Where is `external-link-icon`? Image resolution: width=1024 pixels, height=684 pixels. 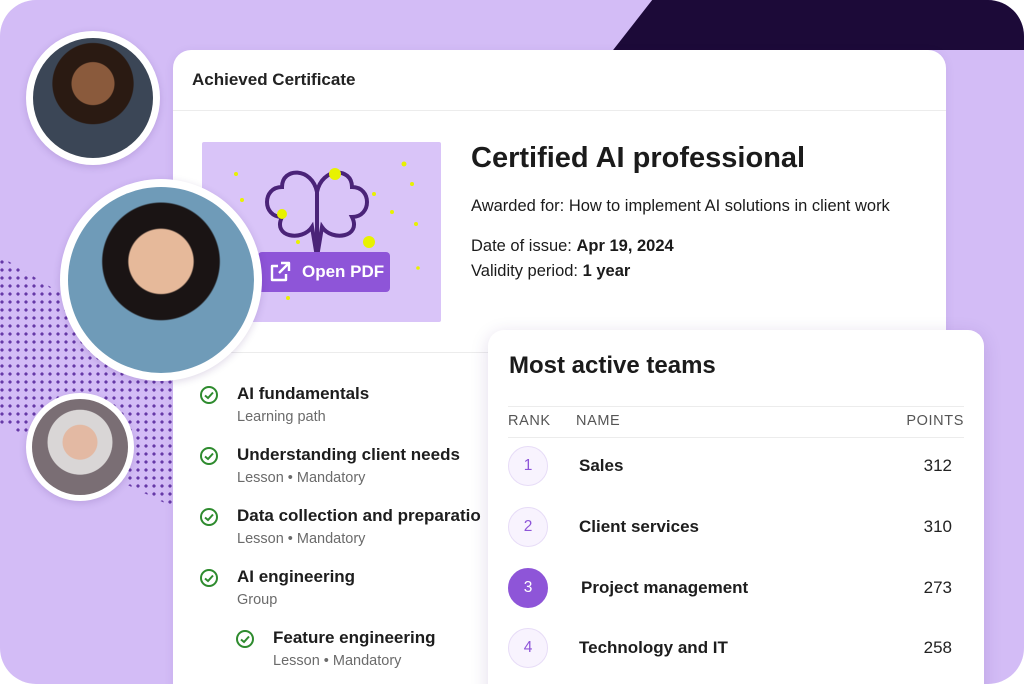 external-link-icon is located at coordinates (280, 271).